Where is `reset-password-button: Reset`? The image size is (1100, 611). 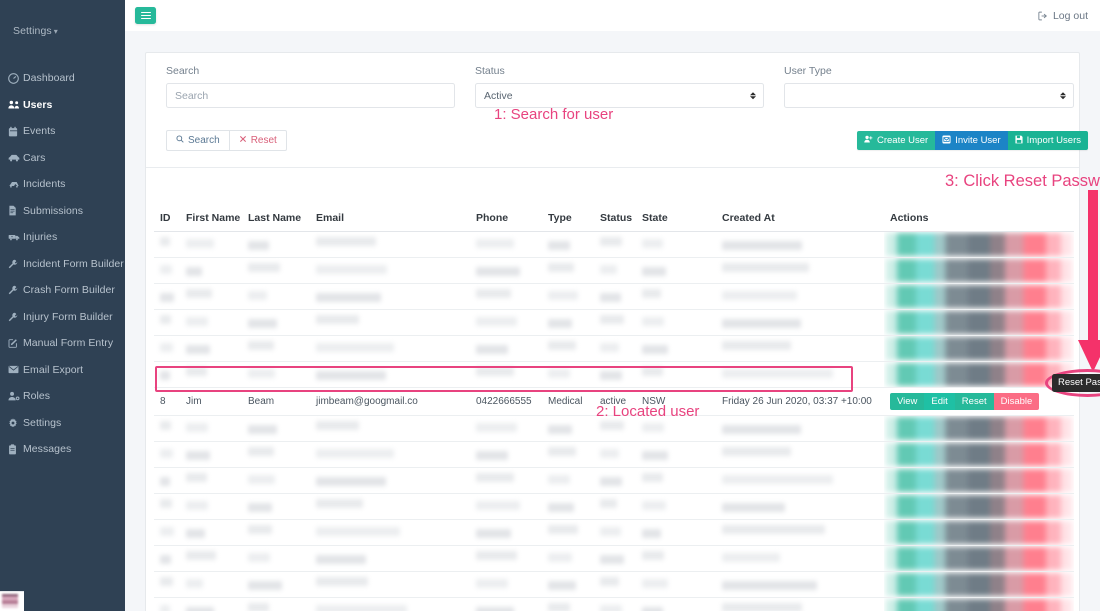
reset-password-button: Reset is located at coordinates (974, 401).